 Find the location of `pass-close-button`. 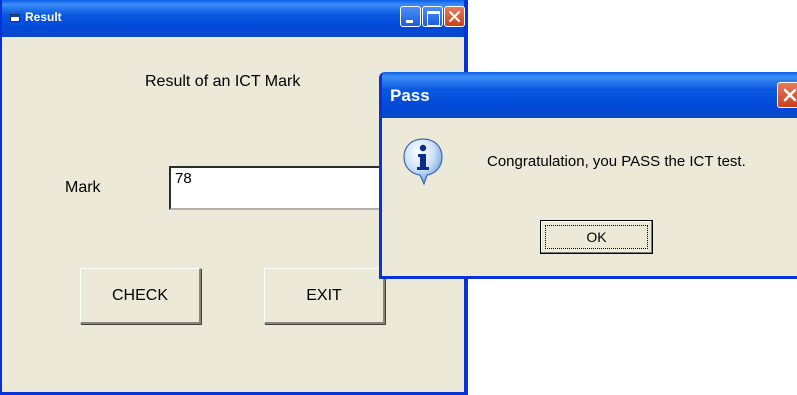

pass-close-button is located at coordinates (787, 95).